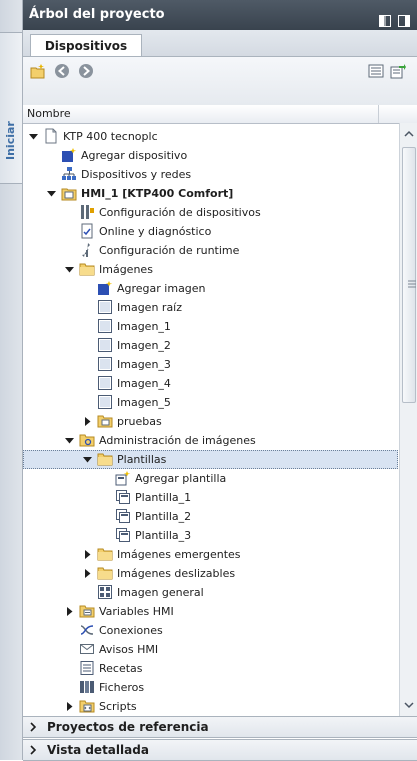 The height and width of the screenshot is (761, 417). I want to click on tree-item: Avisos HMI, so click(210, 649).